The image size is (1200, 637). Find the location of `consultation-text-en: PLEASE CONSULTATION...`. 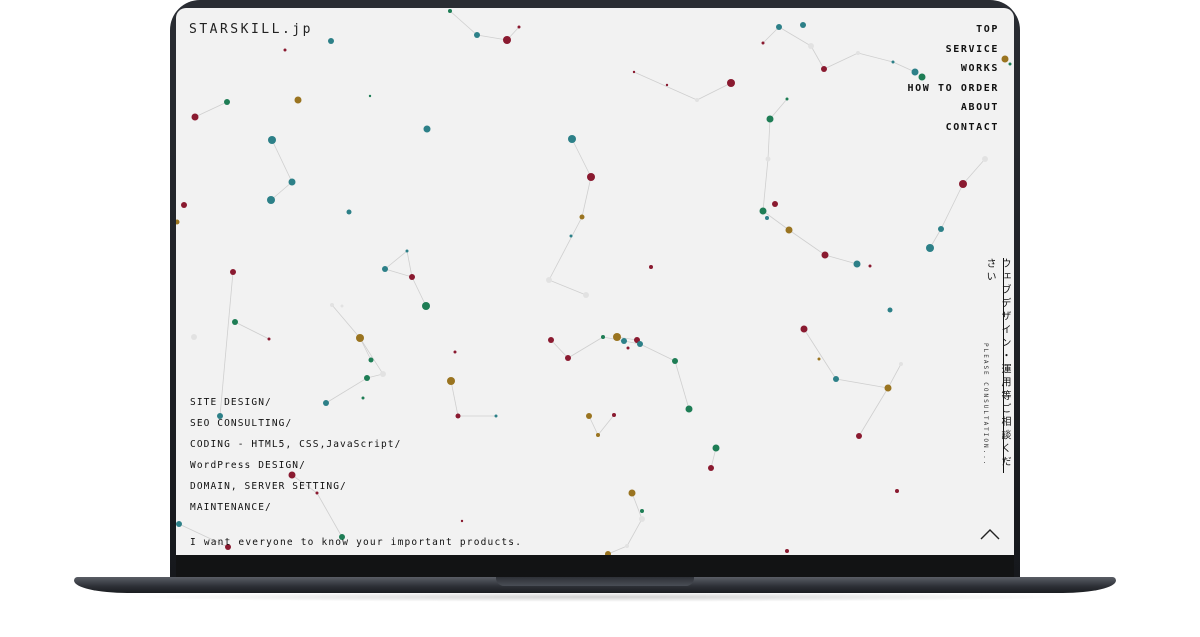

consultation-text-en: PLEASE CONSULTATION... is located at coordinates (985, 405).